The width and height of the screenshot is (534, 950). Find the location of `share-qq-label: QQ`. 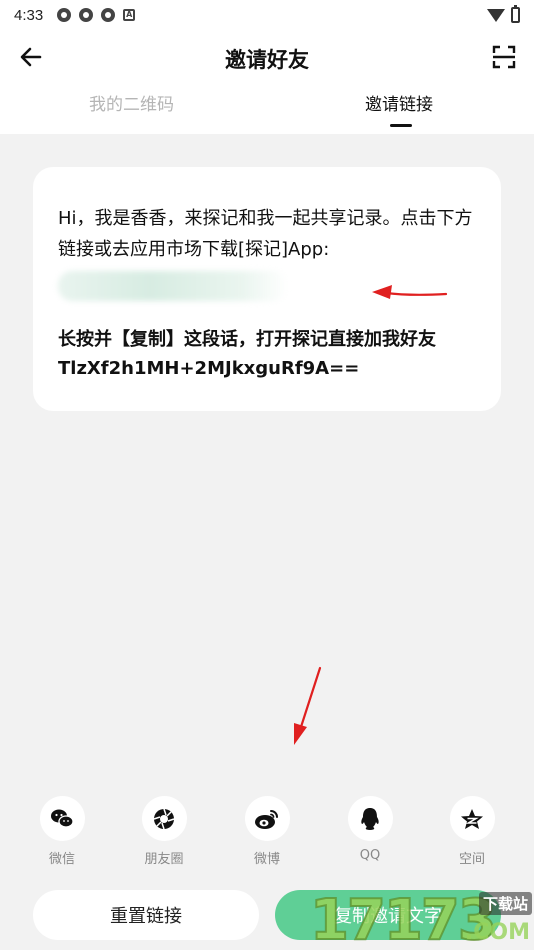

share-qq-label: QQ is located at coordinates (370, 855).